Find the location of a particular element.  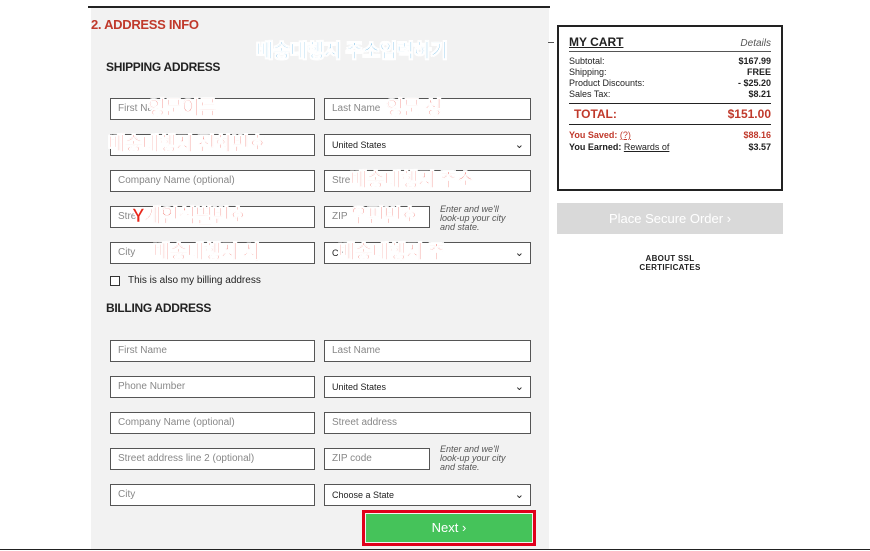

cart-row: Sales Tax: $8.21 is located at coordinates (670, 94).